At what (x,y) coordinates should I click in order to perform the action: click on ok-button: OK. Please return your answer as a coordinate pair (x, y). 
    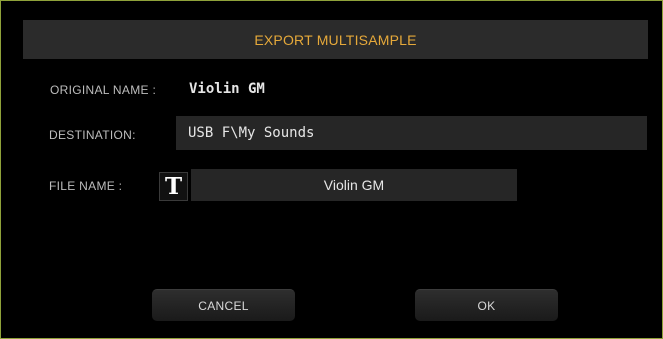
    Looking at the image, I should click on (486, 305).